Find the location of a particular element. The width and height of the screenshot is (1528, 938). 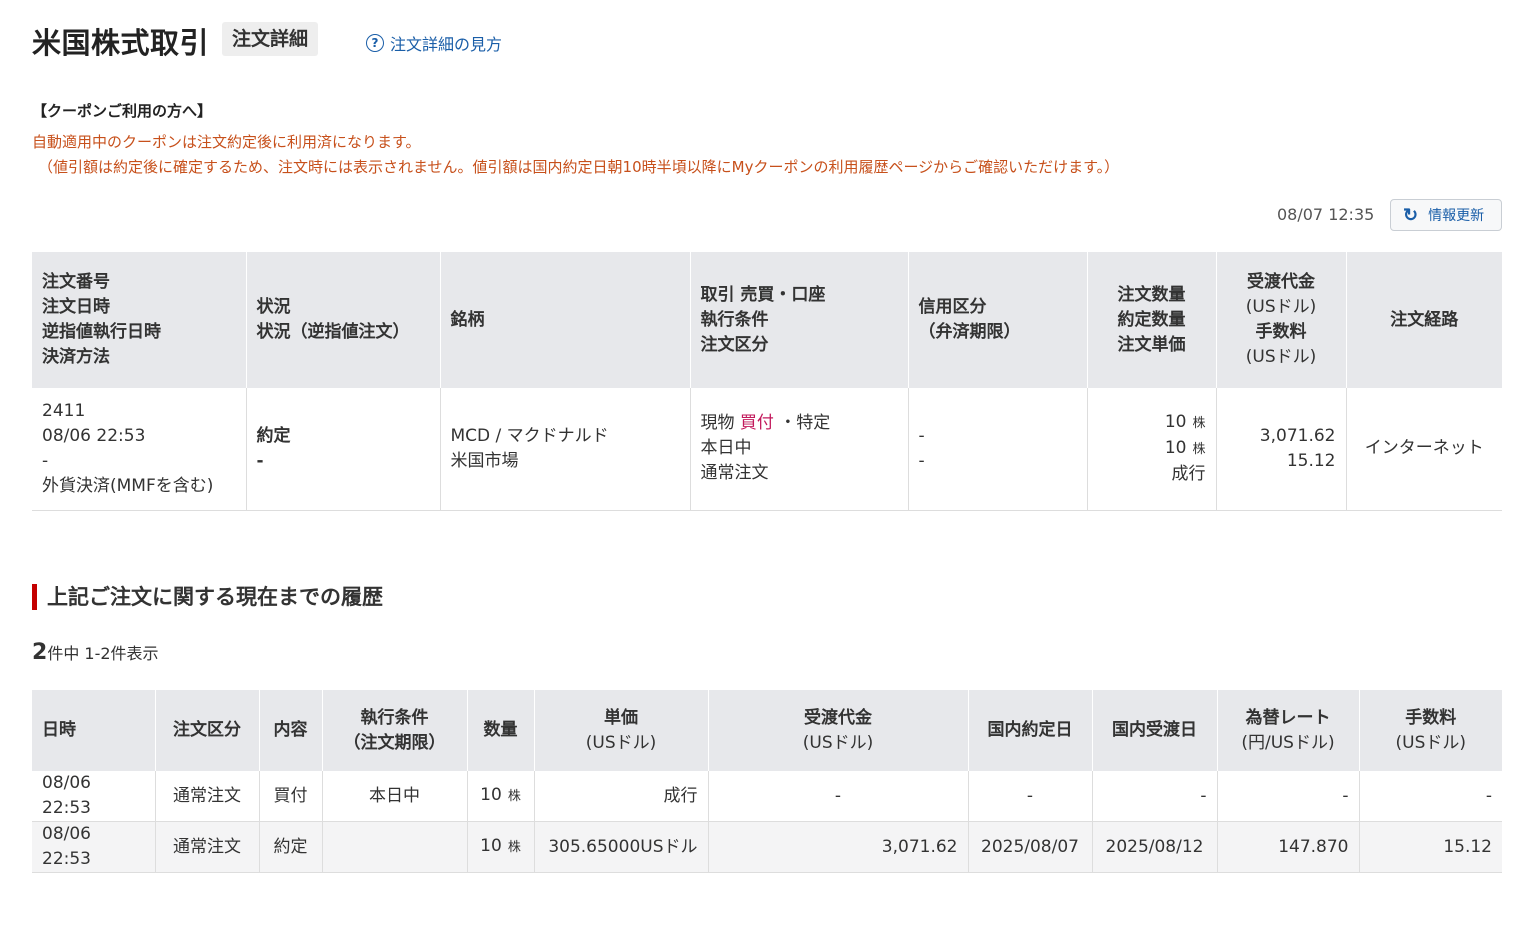

row-price: 305.65000USドル is located at coordinates (620, 847).